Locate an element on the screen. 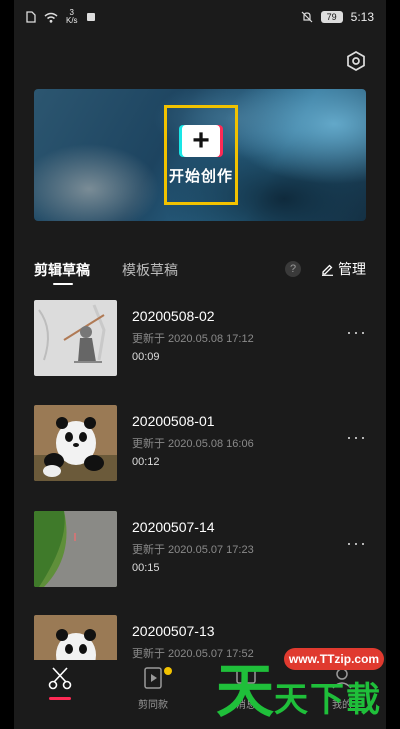 The width and height of the screenshot is (400, 729). nav-template: 剪同款 is located at coordinates (153, 694).